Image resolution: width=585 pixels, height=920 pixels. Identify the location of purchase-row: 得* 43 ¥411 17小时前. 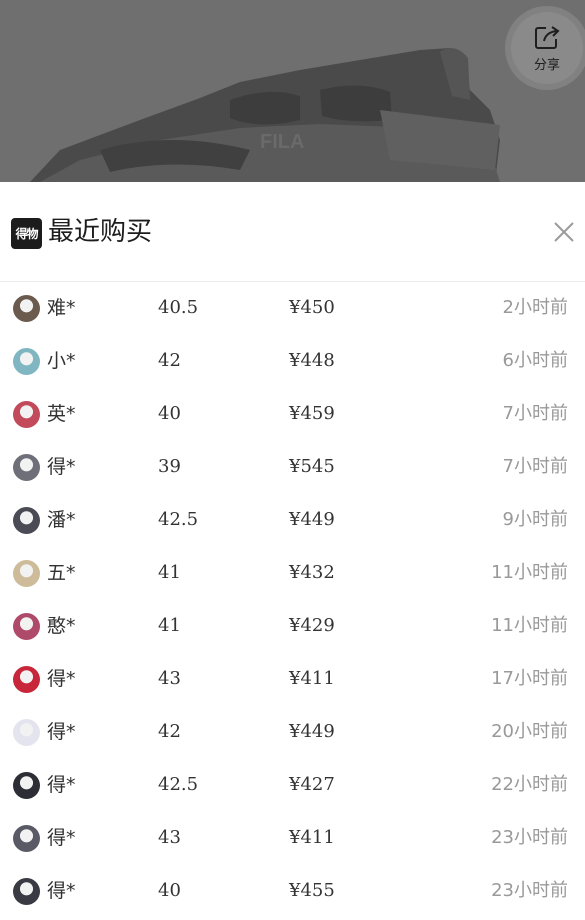
(292, 679).